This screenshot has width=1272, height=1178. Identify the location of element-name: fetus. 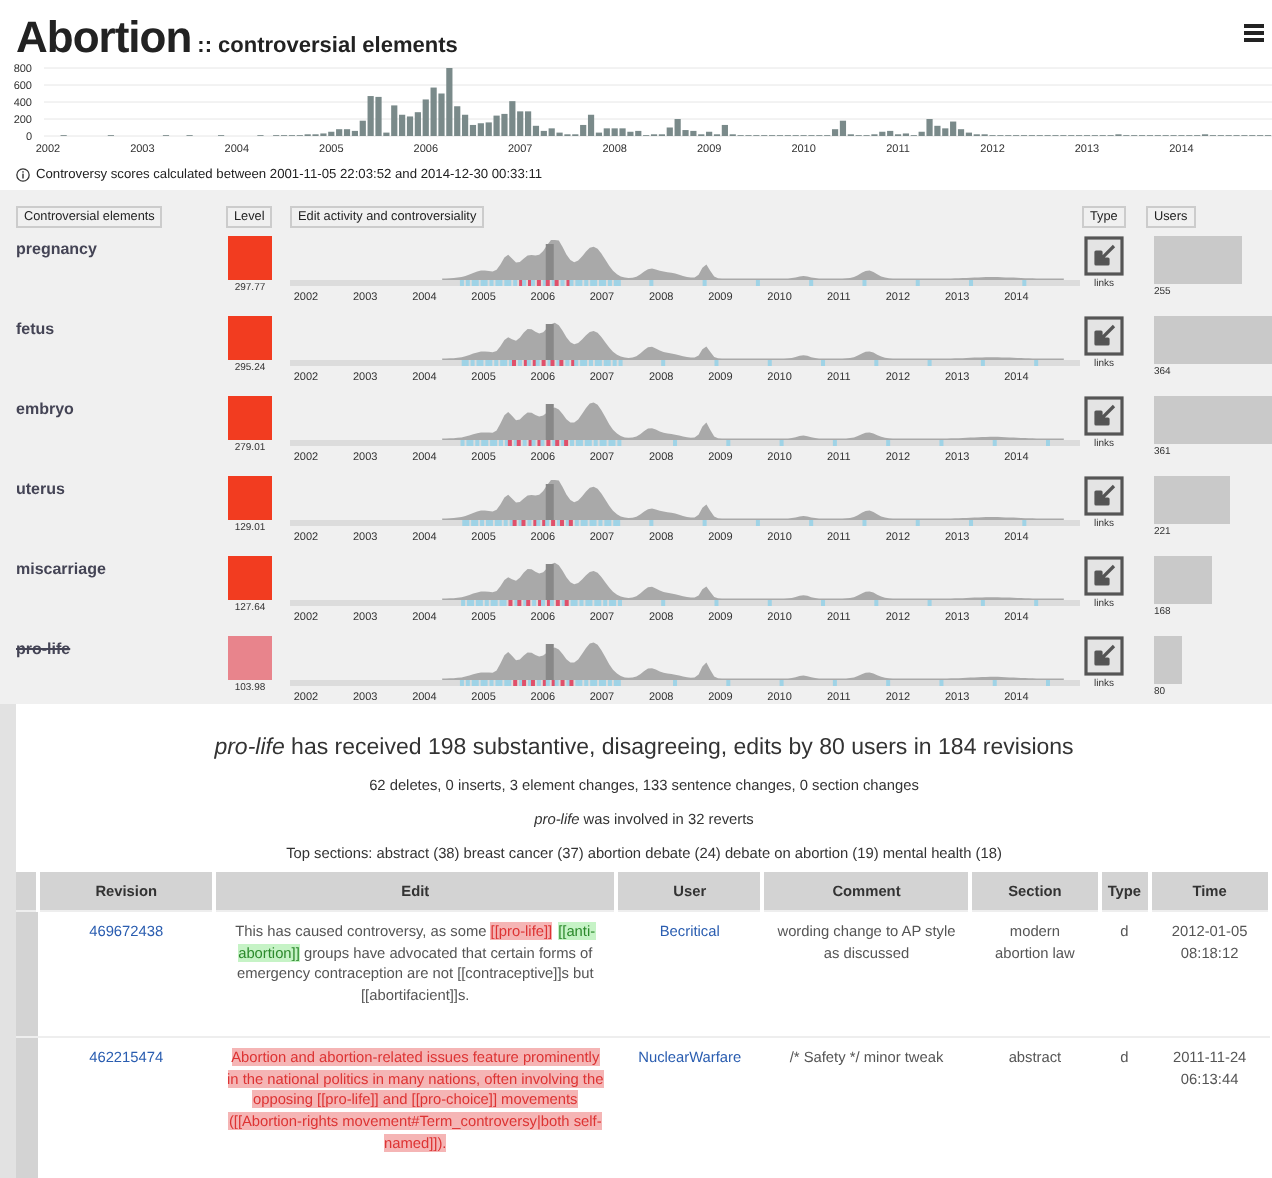
(35, 325).